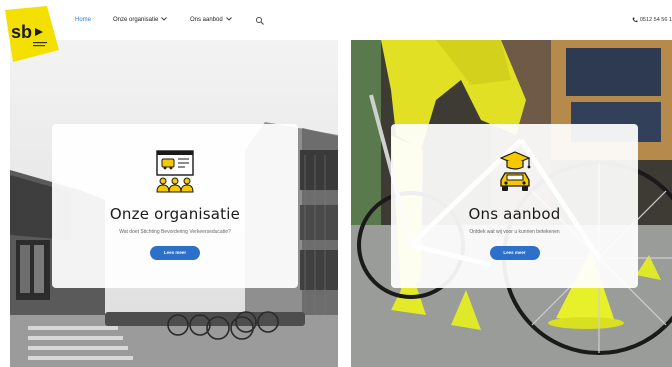 The height and width of the screenshot is (367, 672). I want to click on phone-number: 0512 54 56 1, so click(652, 20).